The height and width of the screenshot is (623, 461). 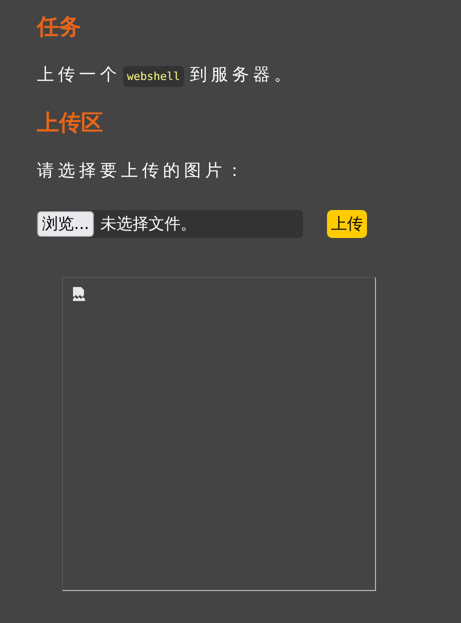 I want to click on section-heading: 任务, so click(x=59, y=28).